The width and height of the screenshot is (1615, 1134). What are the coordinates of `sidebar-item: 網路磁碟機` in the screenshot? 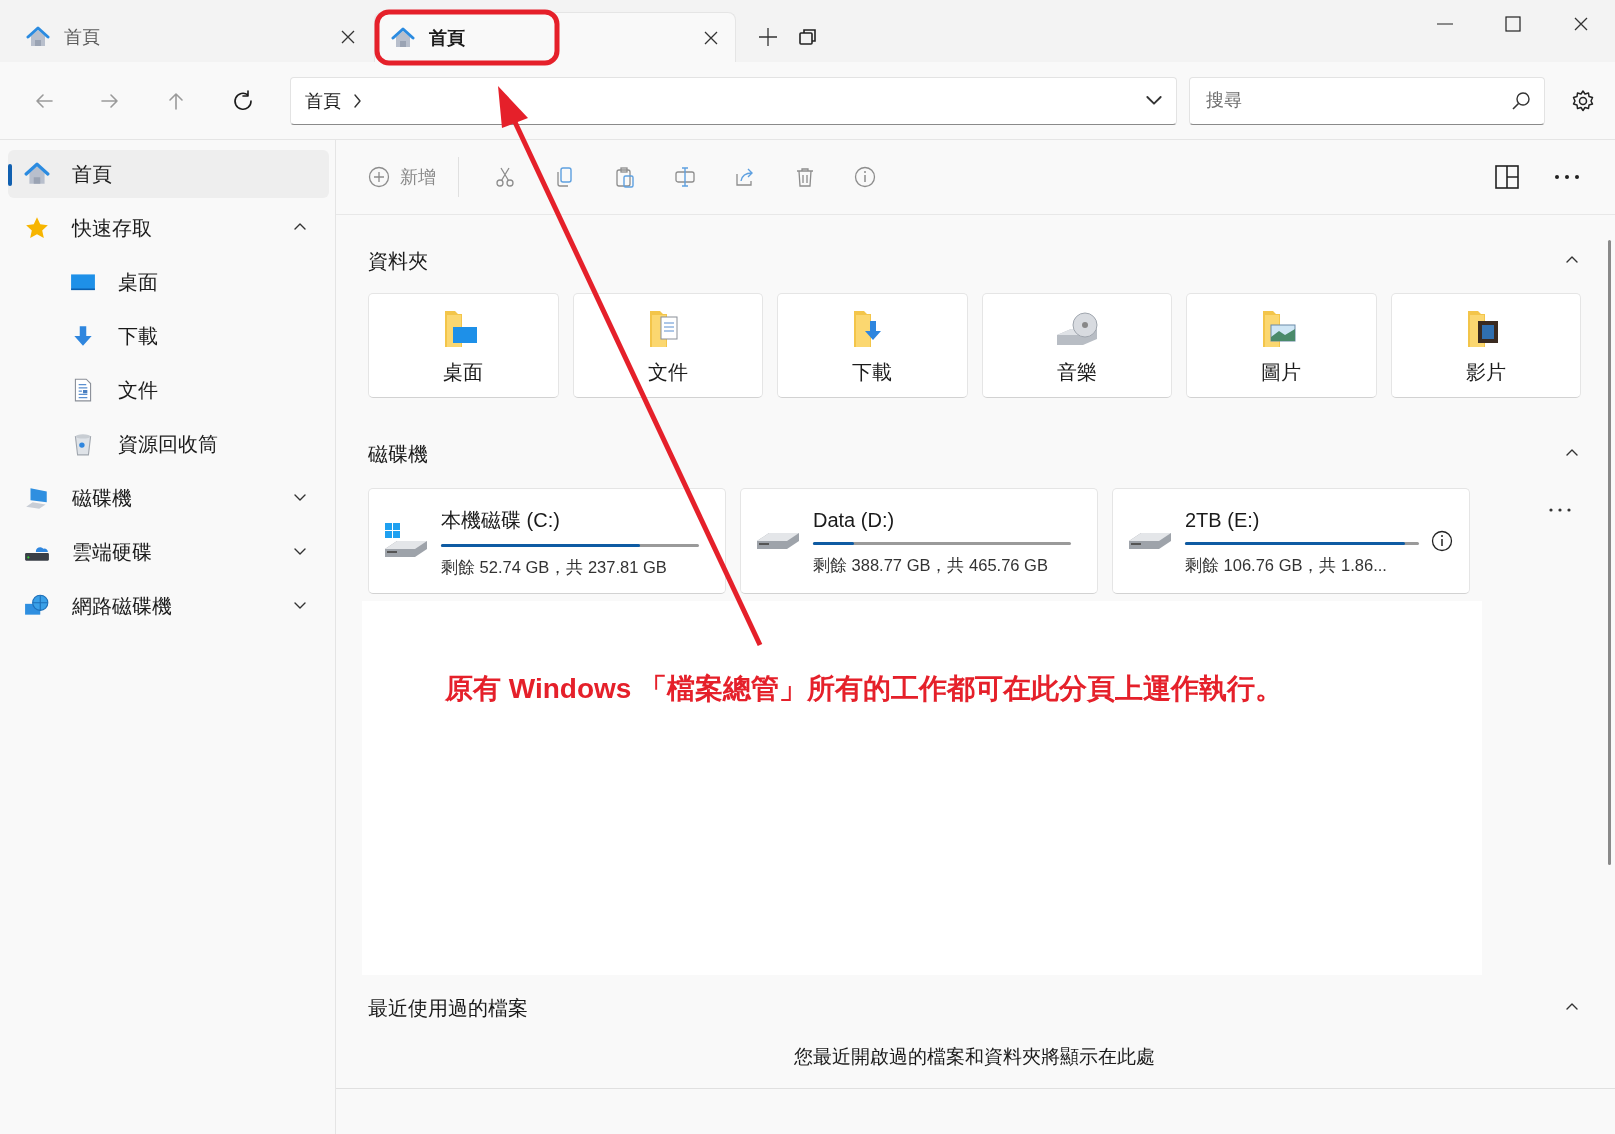 It's located at (168, 606).